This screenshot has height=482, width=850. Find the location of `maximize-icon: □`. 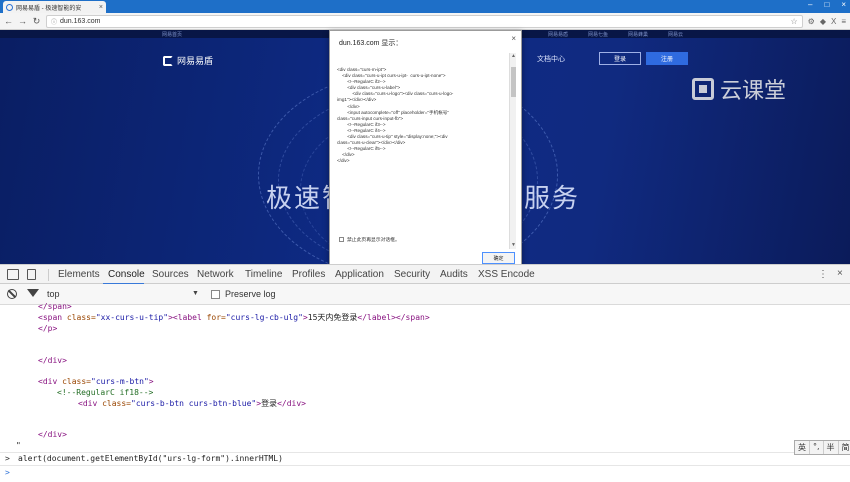

maximize-icon: □ is located at coordinates (826, 4).